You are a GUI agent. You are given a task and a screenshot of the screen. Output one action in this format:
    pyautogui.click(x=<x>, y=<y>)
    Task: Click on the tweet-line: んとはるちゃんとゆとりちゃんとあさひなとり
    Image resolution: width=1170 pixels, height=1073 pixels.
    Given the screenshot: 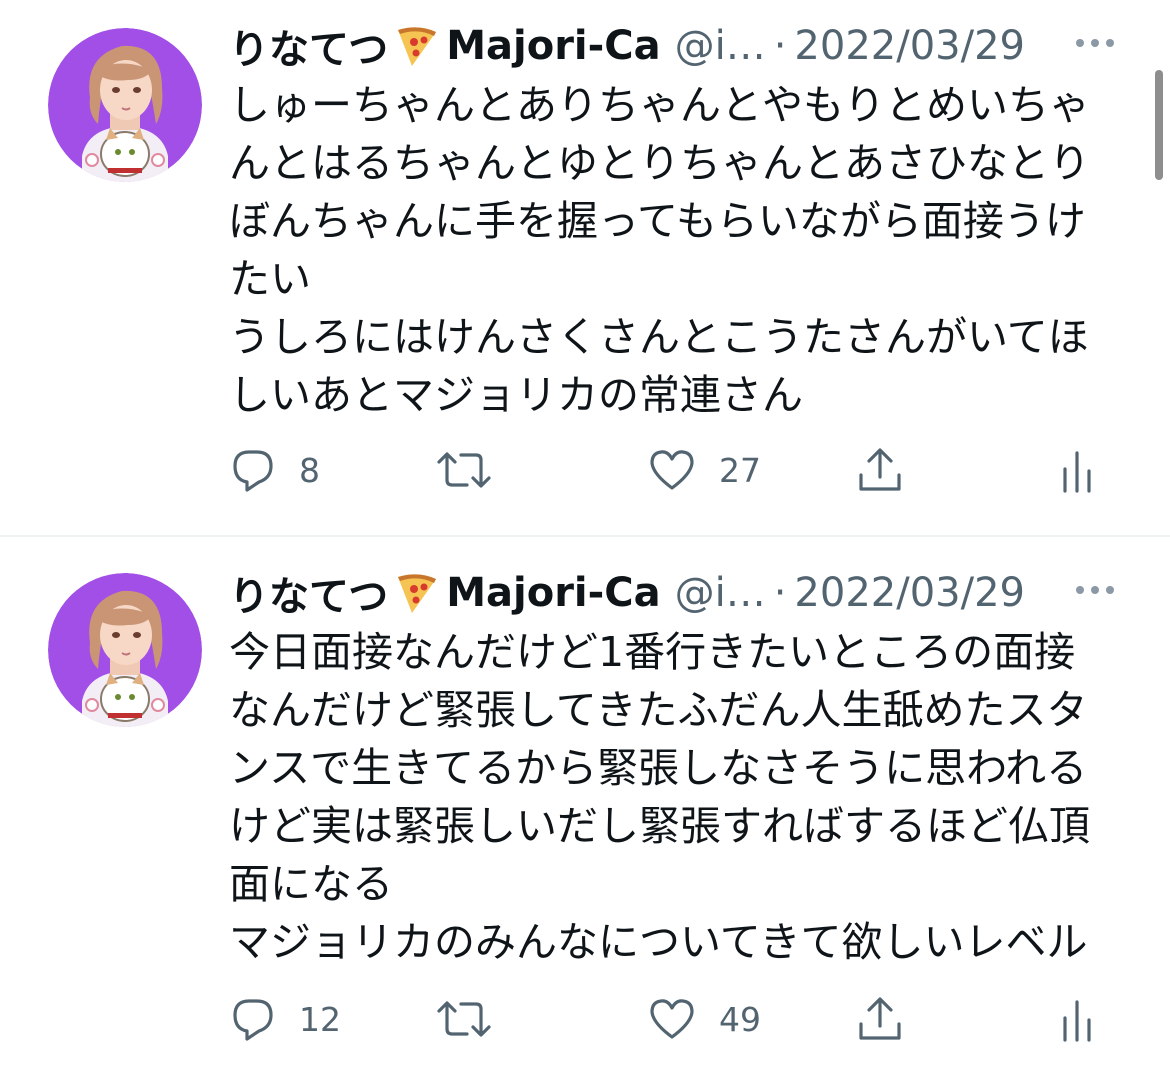 What is the action you would take?
    pyautogui.click(x=659, y=163)
    